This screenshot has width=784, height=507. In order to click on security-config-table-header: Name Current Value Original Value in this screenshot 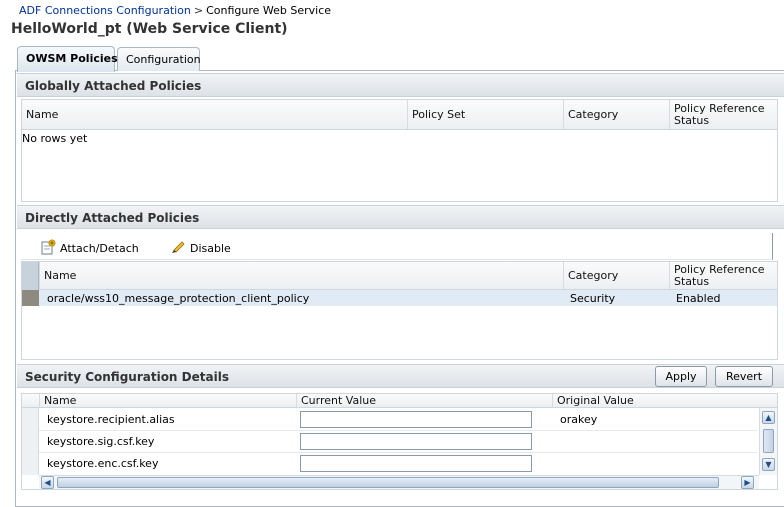, I will do `click(399, 401)`.